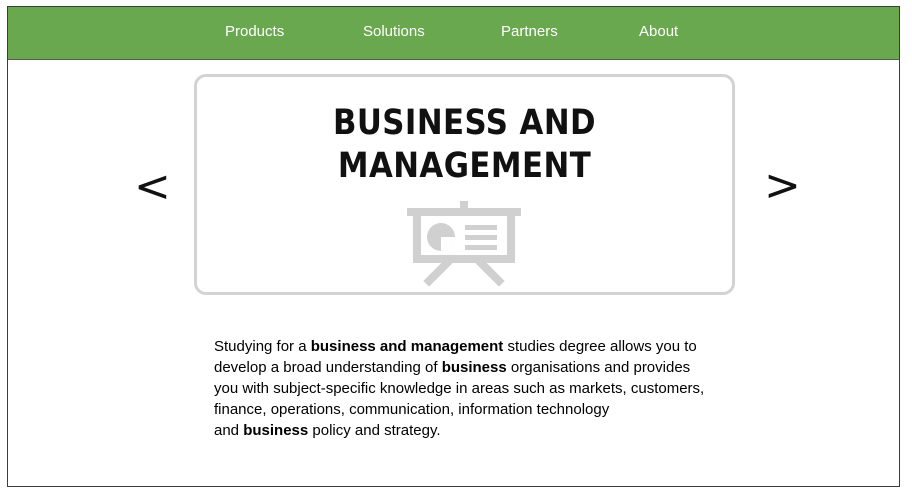 The height and width of the screenshot is (494, 912). What do you see at coordinates (464, 123) in the screenshot?
I see `slide-title-line-1: BUSINESS AND` at bounding box center [464, 123].